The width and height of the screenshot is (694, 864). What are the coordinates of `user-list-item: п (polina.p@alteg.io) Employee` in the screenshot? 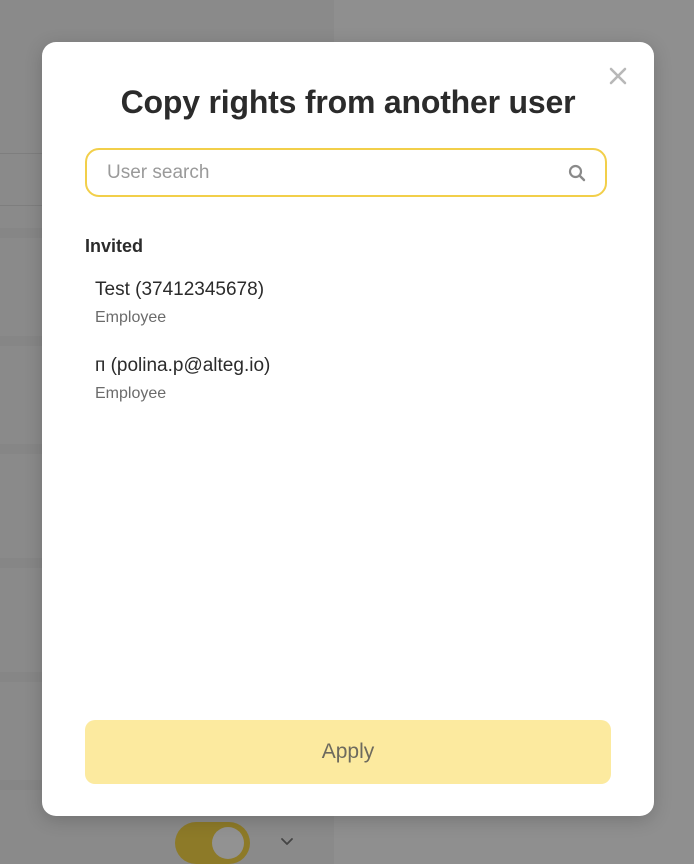 It's located at (346, 376).